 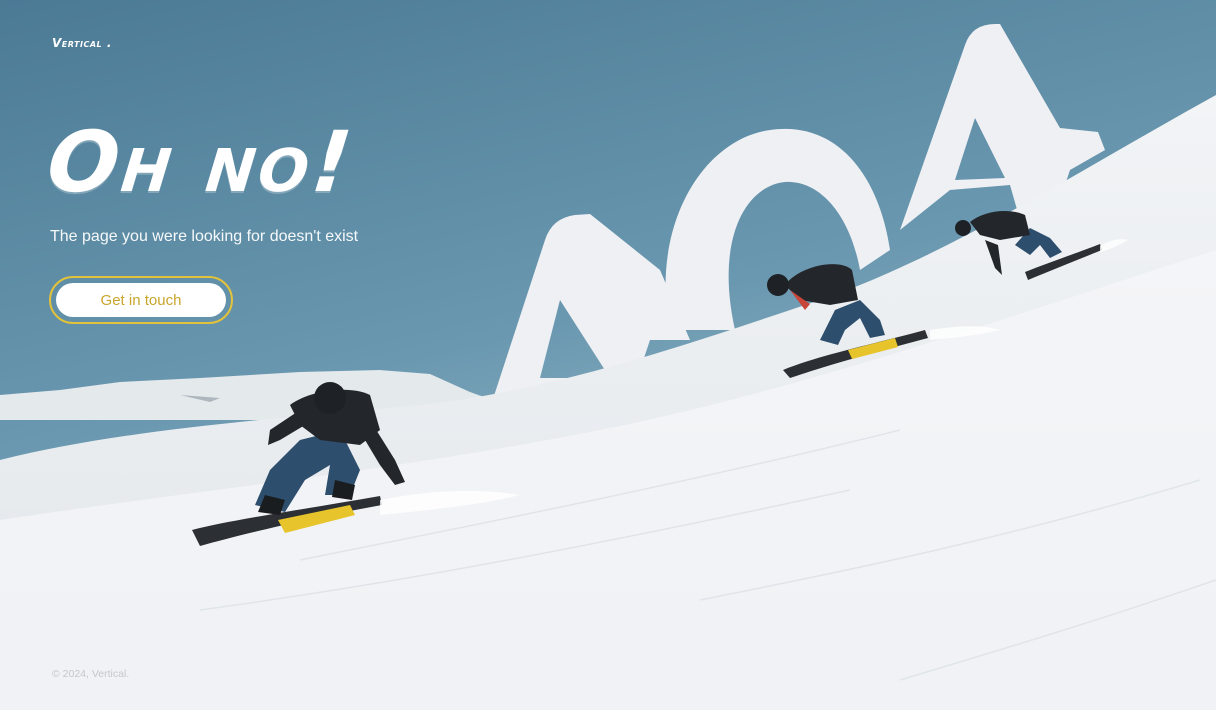 What do you see at coordinates (82, 43) in the screenshot?
I see `brand-logo: Vertical .` at bounding box center [82, 43].